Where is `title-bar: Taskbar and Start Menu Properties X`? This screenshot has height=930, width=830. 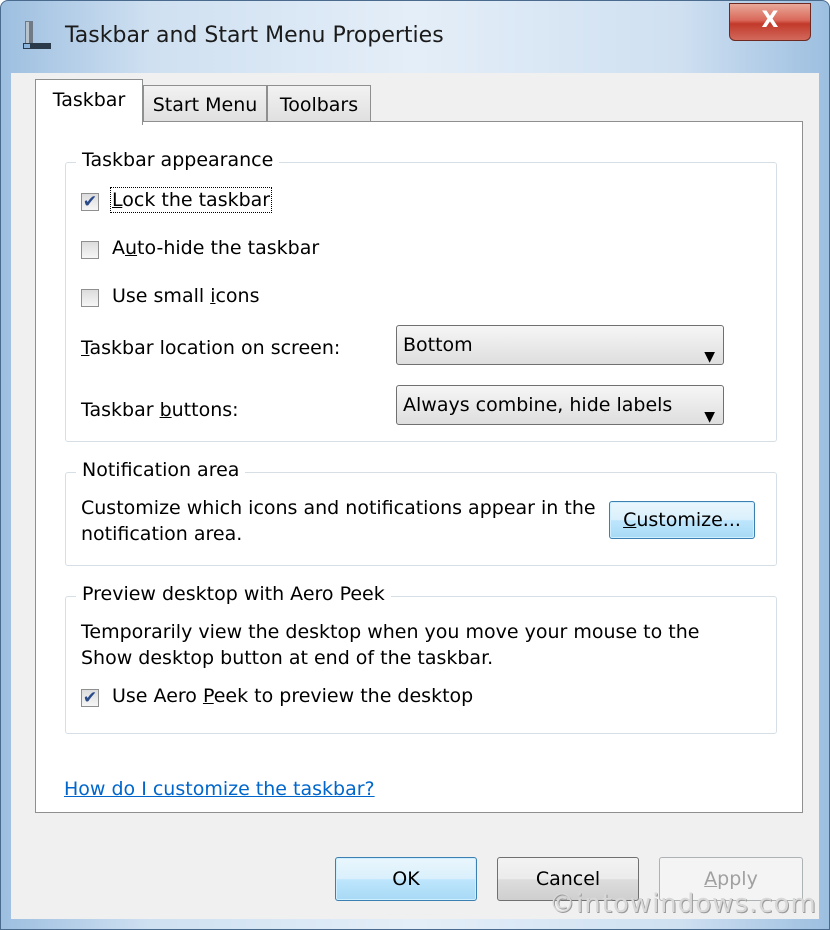
title-bar: Taskbar and Start Menu Properties X is located at coordinates (415, 37).